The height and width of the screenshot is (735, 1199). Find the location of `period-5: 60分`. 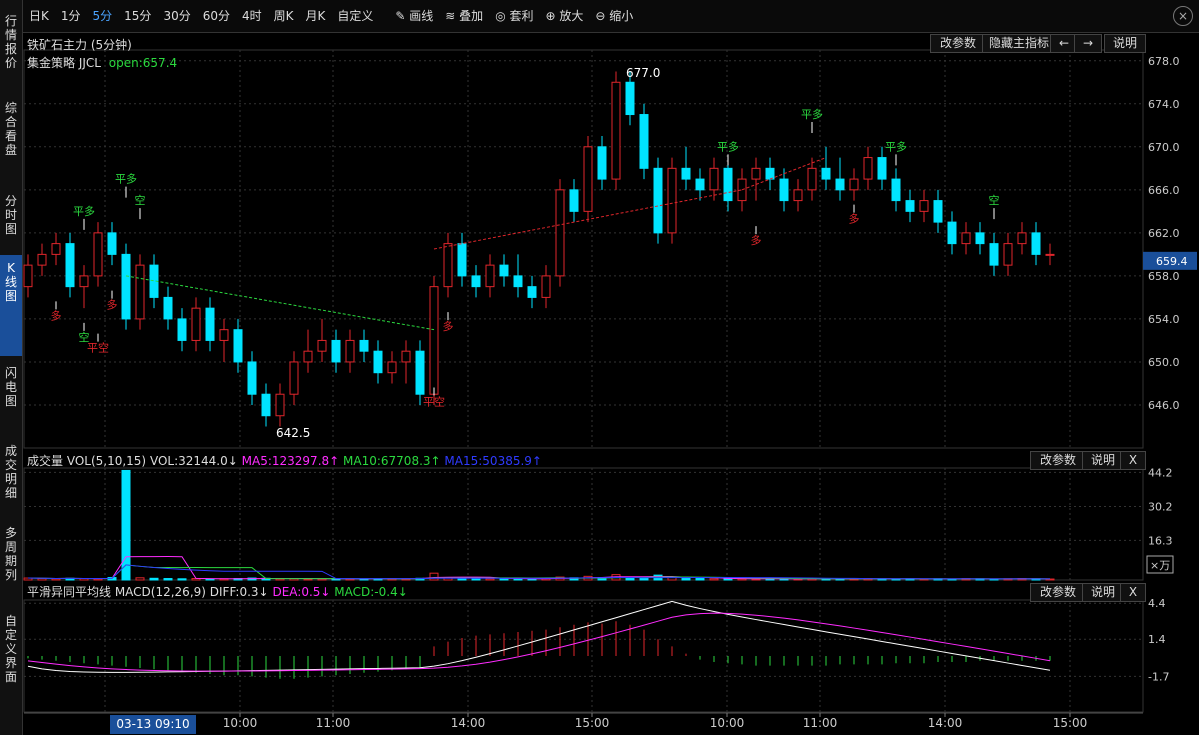

period-5: 60分 is located at coordinates (216, 16).